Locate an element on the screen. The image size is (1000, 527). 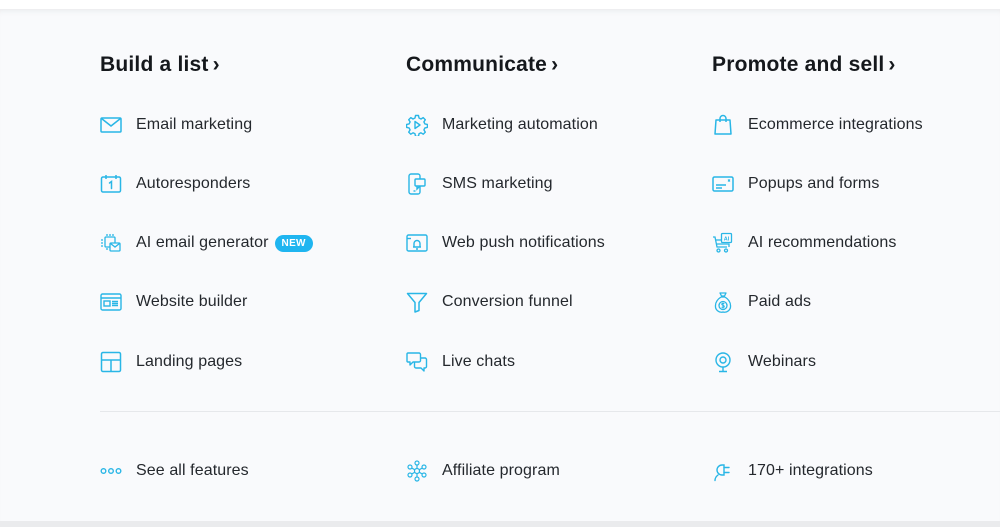
bottom-edge is located at coordinates (500, 524).